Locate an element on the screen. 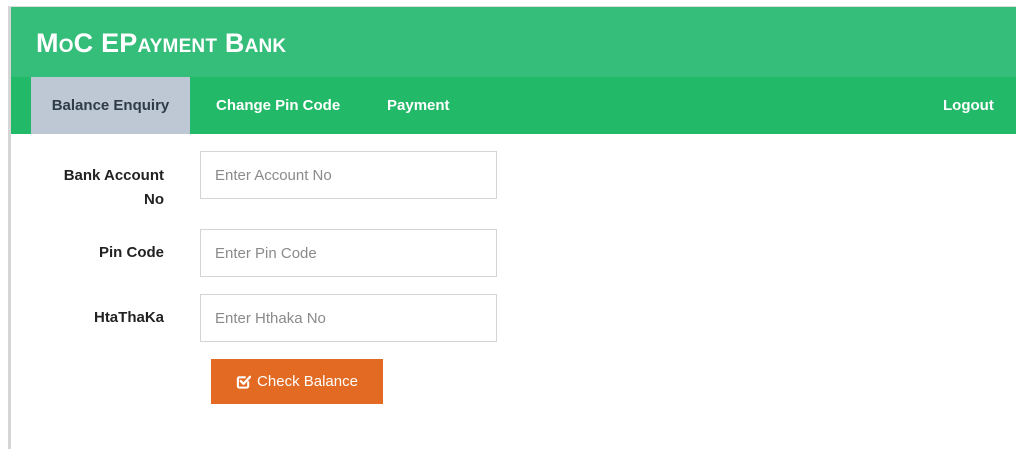 The image size is (1016, 449). pin-code-label: Pin Code is located at coordinates (131, 252).